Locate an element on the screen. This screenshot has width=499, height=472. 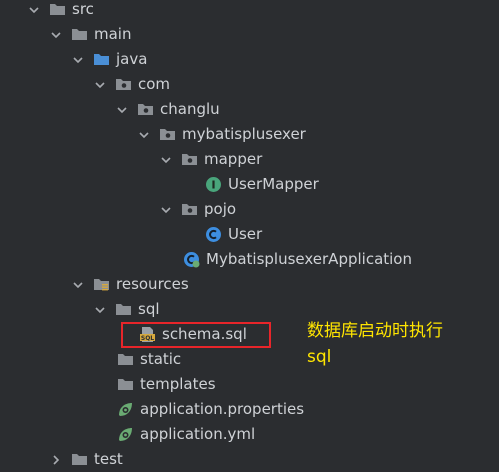
tree-node-mapper: mapper is located at coordinates (249, 159).